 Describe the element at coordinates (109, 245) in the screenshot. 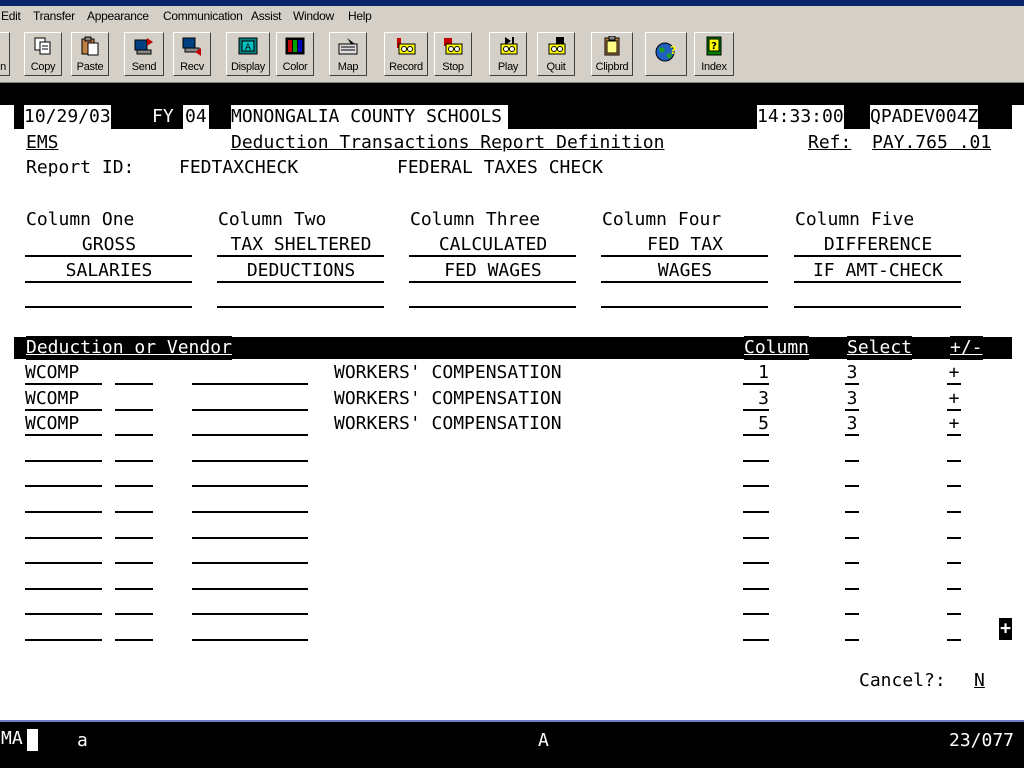

I see `column-one-line1-field: GROSS` at that location.